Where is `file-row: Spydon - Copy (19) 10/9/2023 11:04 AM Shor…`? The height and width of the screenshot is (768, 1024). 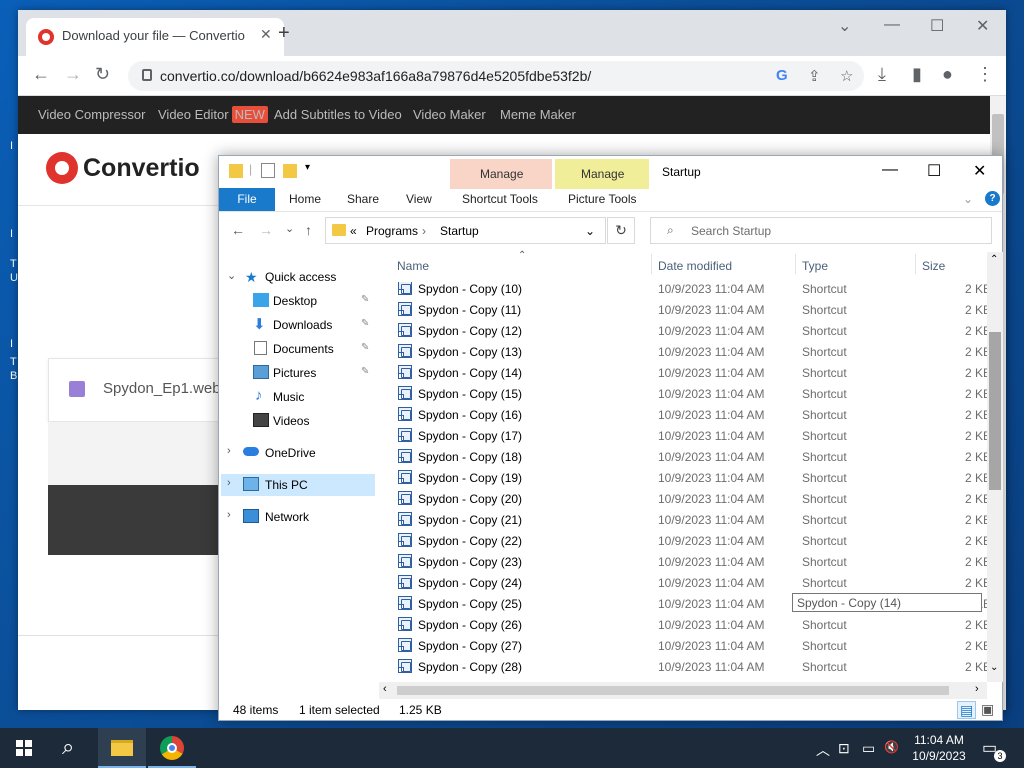 file-row: Spydon - Copy (19) 10/9/2023 11:04 AM Shor… is located at coordinates (689, 477).